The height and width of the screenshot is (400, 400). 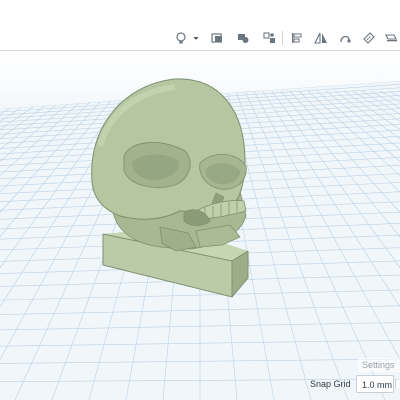 I want to click on snap-grid-dropdown-icon, so click(x=397, y=384).